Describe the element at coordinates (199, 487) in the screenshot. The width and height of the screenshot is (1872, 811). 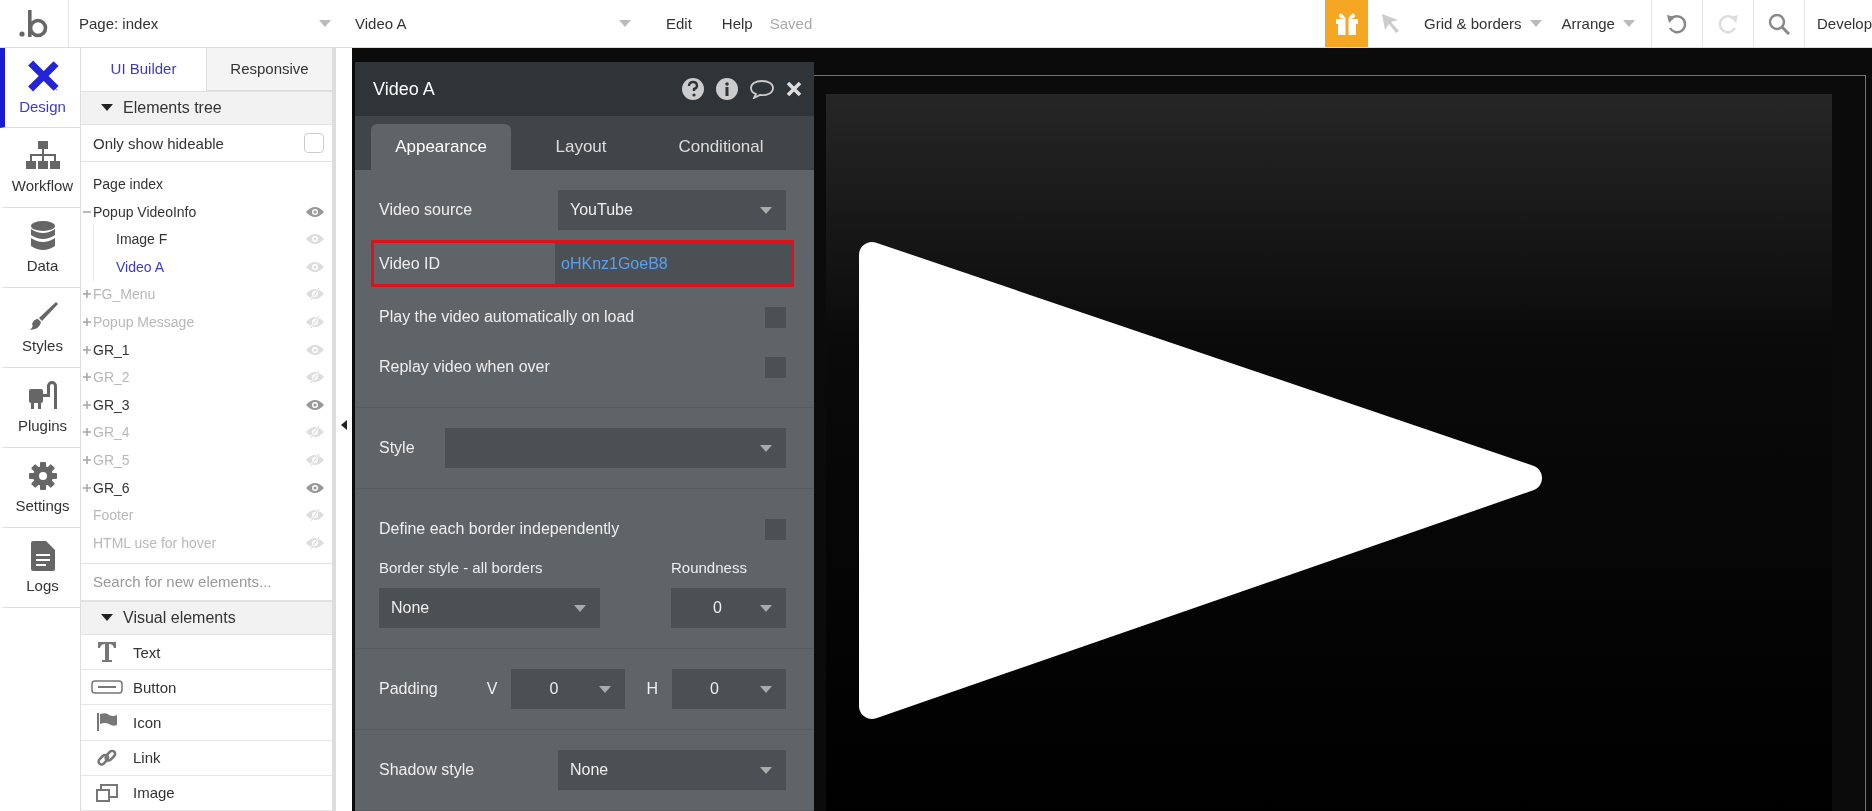
I see `tree-item: GR_6` at that location.